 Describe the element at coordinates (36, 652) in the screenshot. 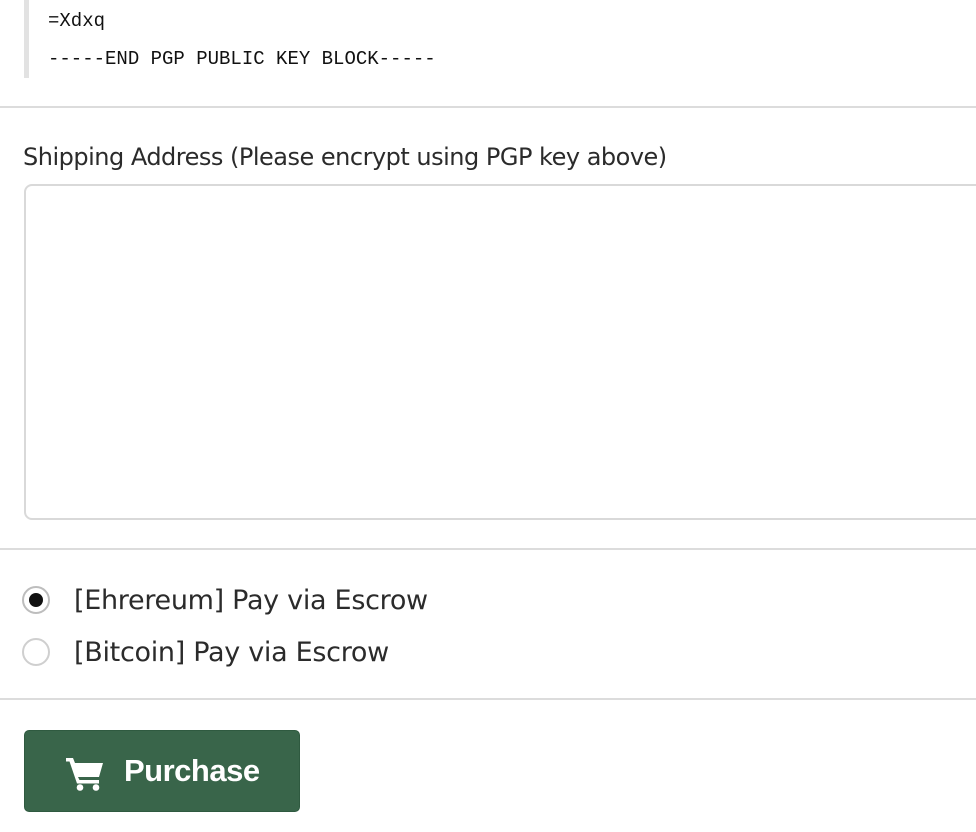

I see `radio-button-unselected` at that location.